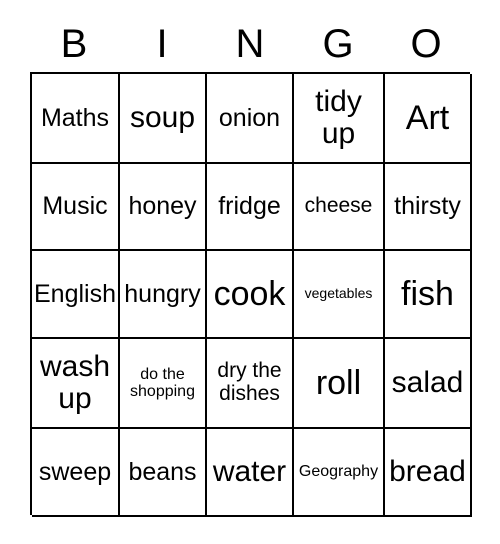 This screenshot has height=544, width=500. I want to click on bingo-header-letter-g: G, so click(338, 44).